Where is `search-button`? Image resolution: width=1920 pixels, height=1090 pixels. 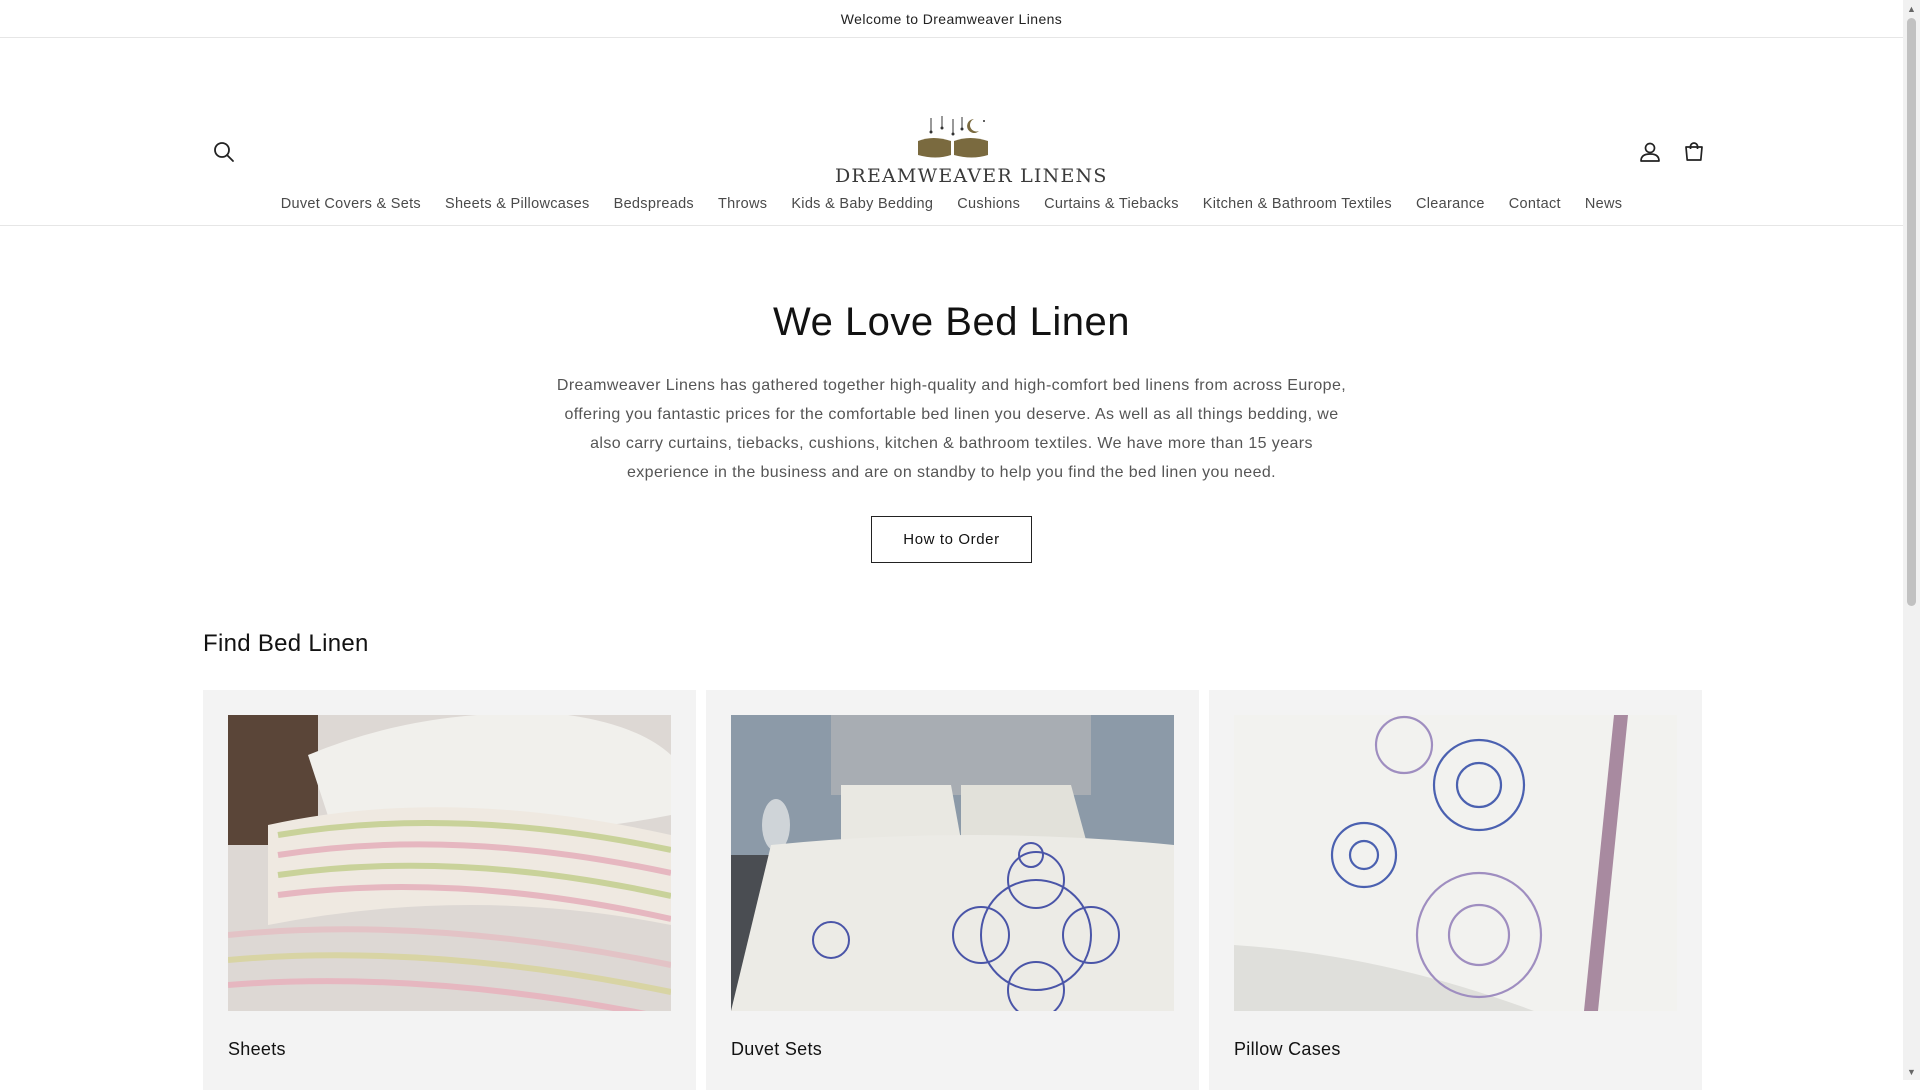 search-button is located at coordinates (224, 152).